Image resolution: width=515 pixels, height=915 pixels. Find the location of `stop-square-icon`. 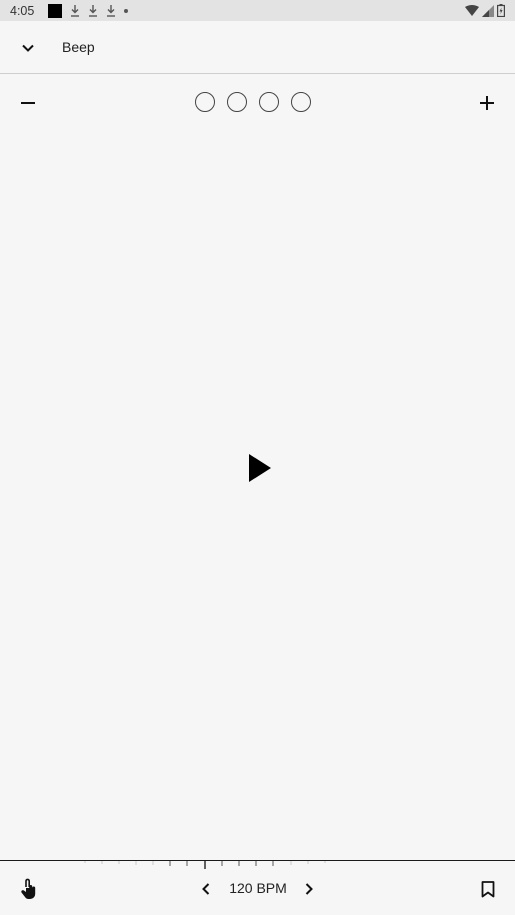

stop-square-icon is located at coordinates (55, 10).